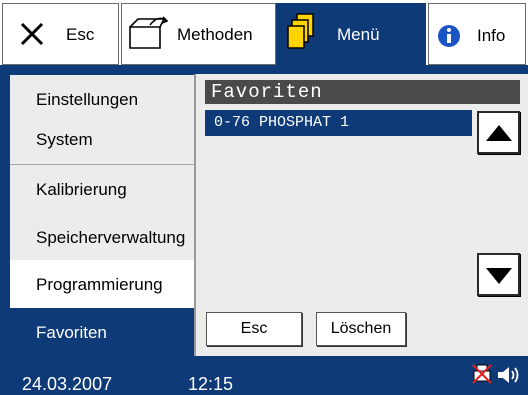 The image size is (528, 395). I want to click on speaker-icon, so click(508, 375).